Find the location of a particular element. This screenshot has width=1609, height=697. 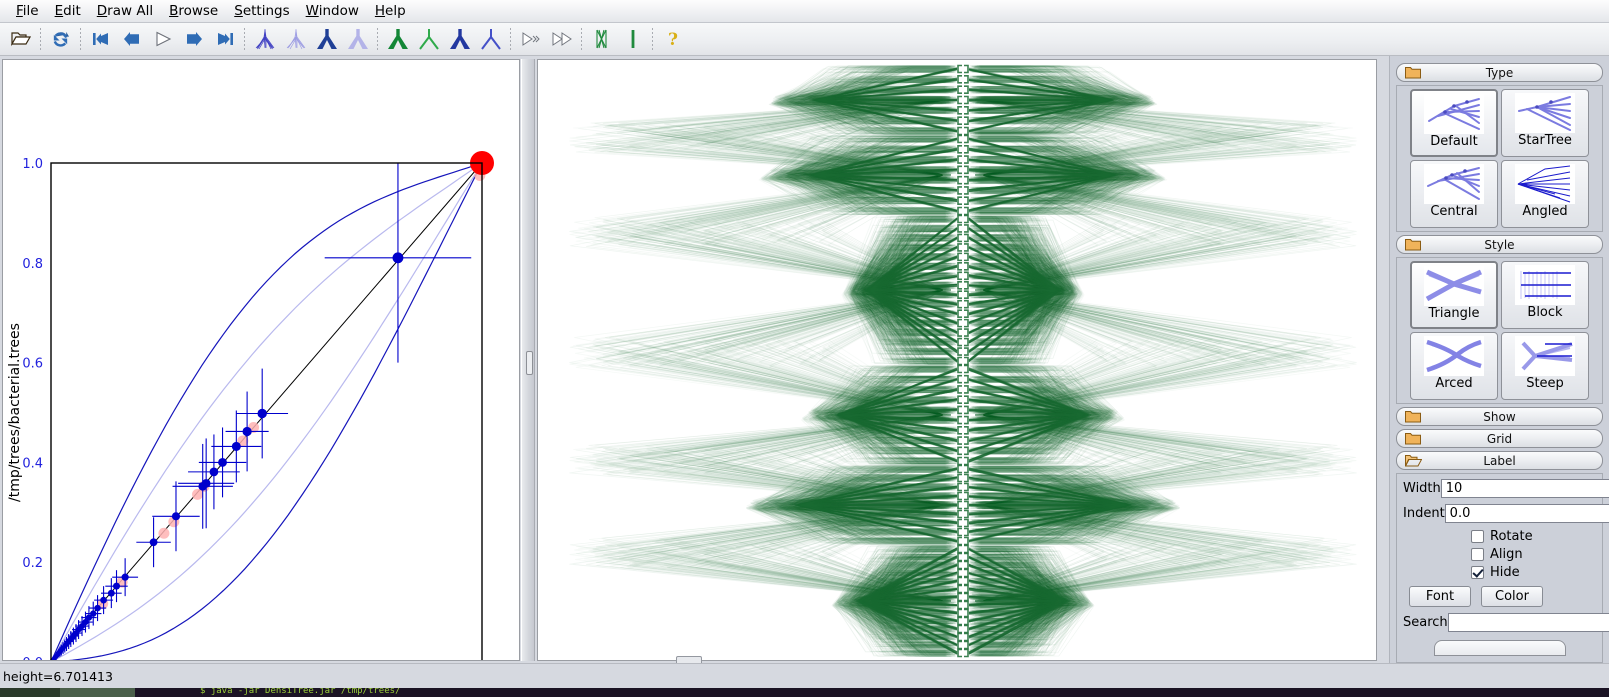

menu-window-label-rest: indow is located at coordinates (338, 11).